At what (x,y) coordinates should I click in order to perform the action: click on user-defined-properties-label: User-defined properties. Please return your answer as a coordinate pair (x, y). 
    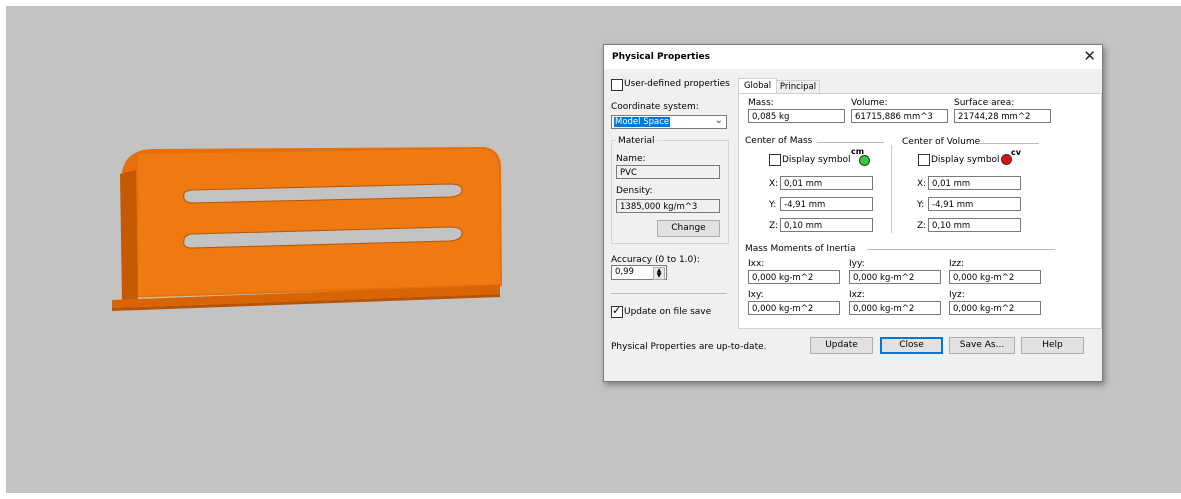
    Looking at the image, I should click on (677, 84).